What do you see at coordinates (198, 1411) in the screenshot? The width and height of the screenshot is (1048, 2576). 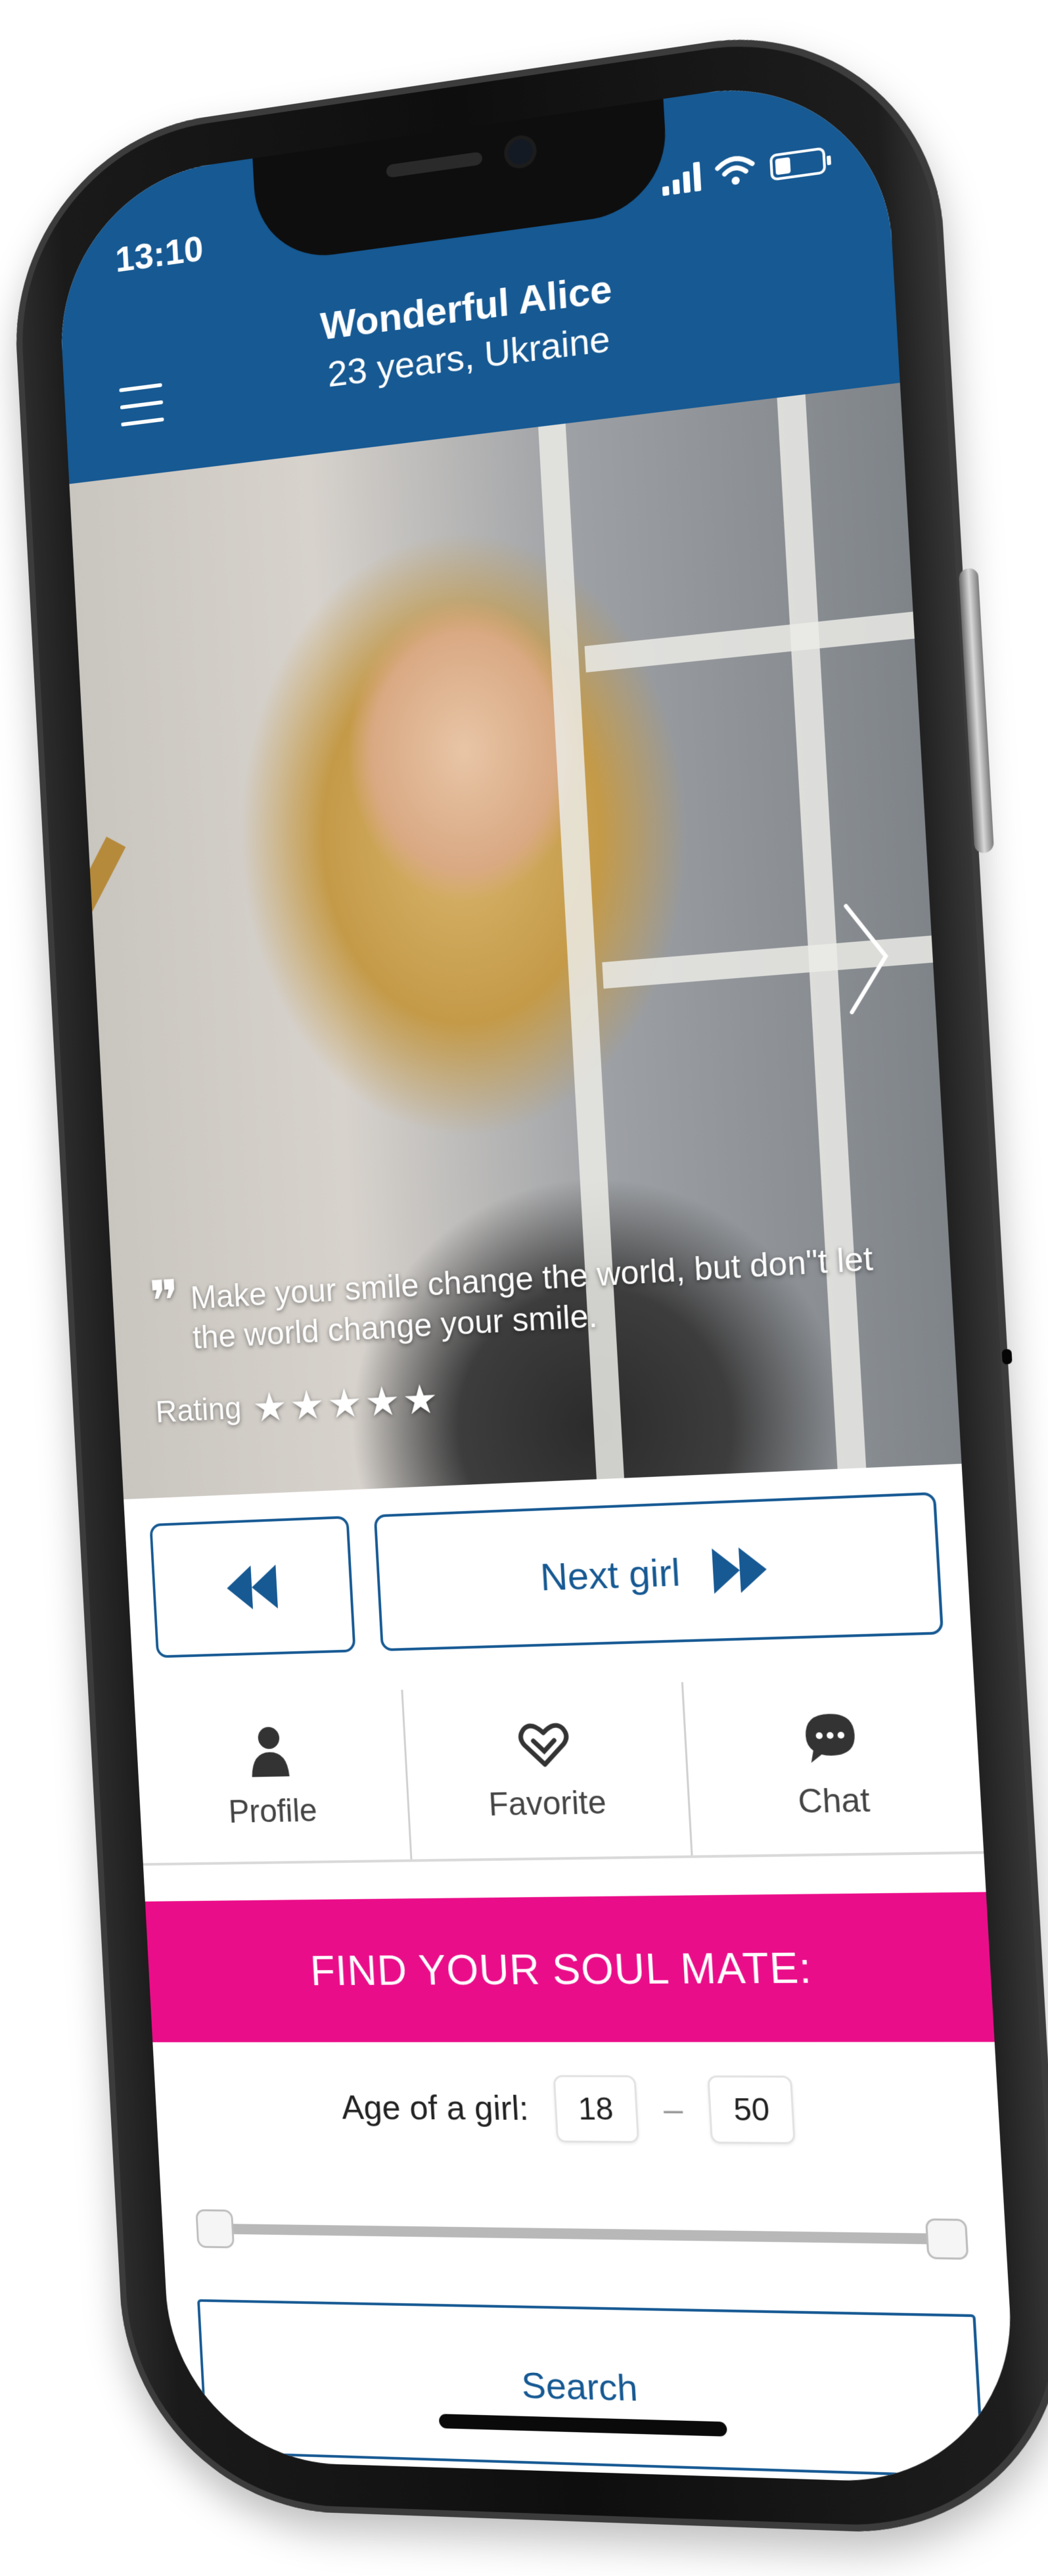 I see `rating-label: Rating` at bounding box center [198, 1411].